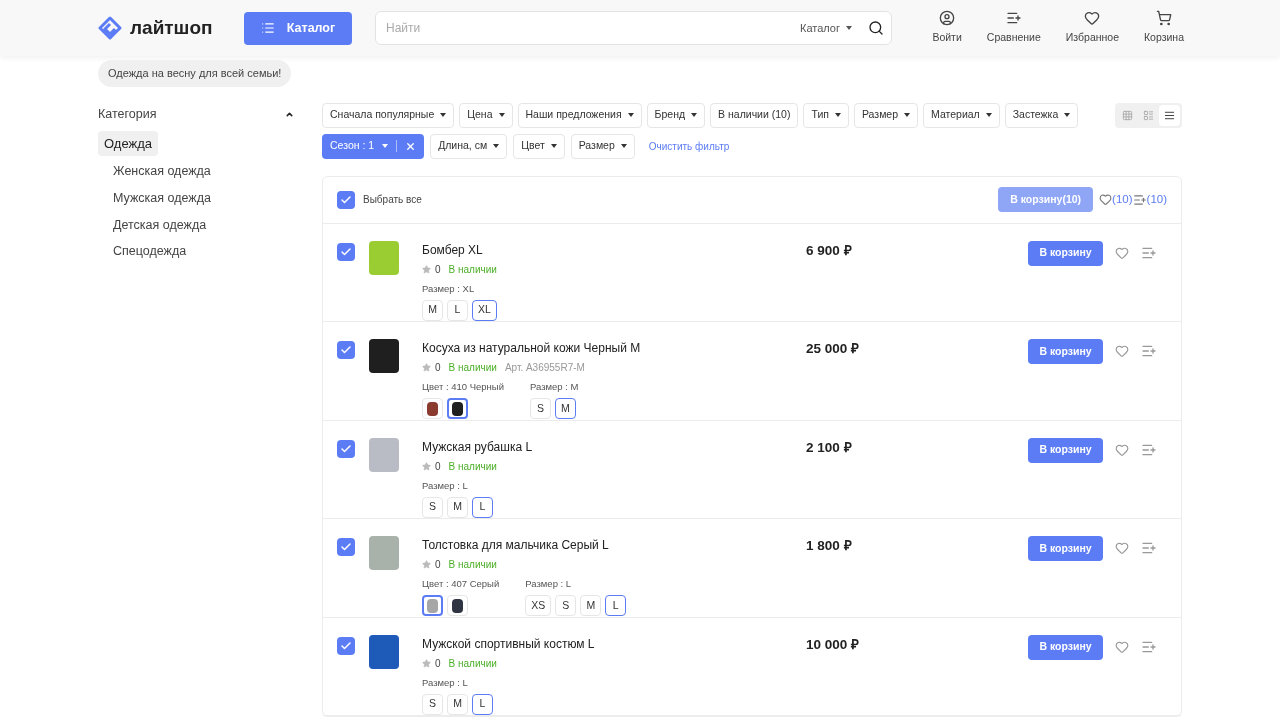 This screenshot has width=1280, height=720. Describe the element at coordinates (411, 146) in the screenshot. I see `close-icon` at that location.